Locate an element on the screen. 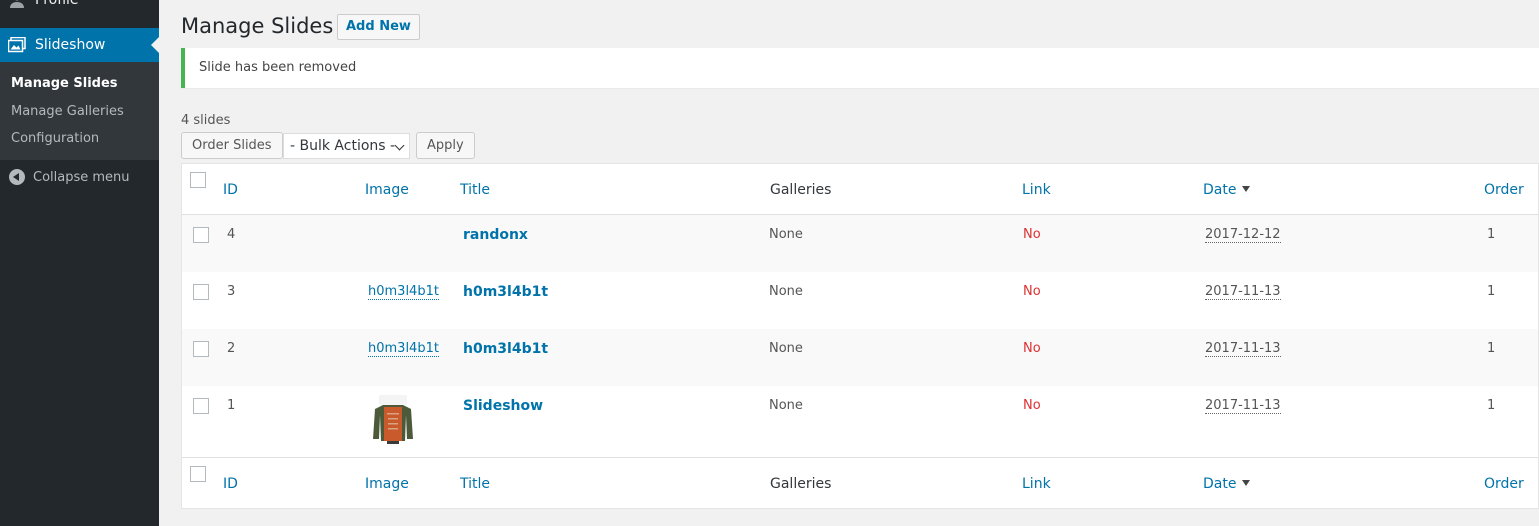 This screenshot has height=526, width=1539. notice-success: Slide has been removed is located at coordinates (860, 68).